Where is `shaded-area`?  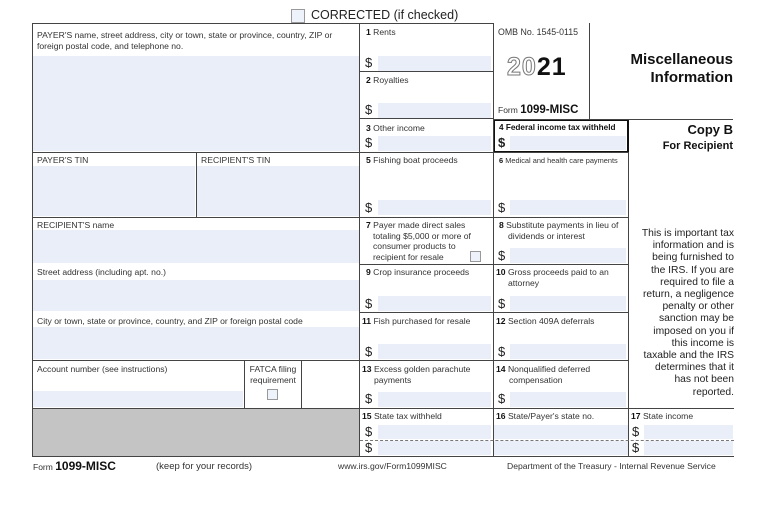 shaded-area is located at coordinates (196, 432).